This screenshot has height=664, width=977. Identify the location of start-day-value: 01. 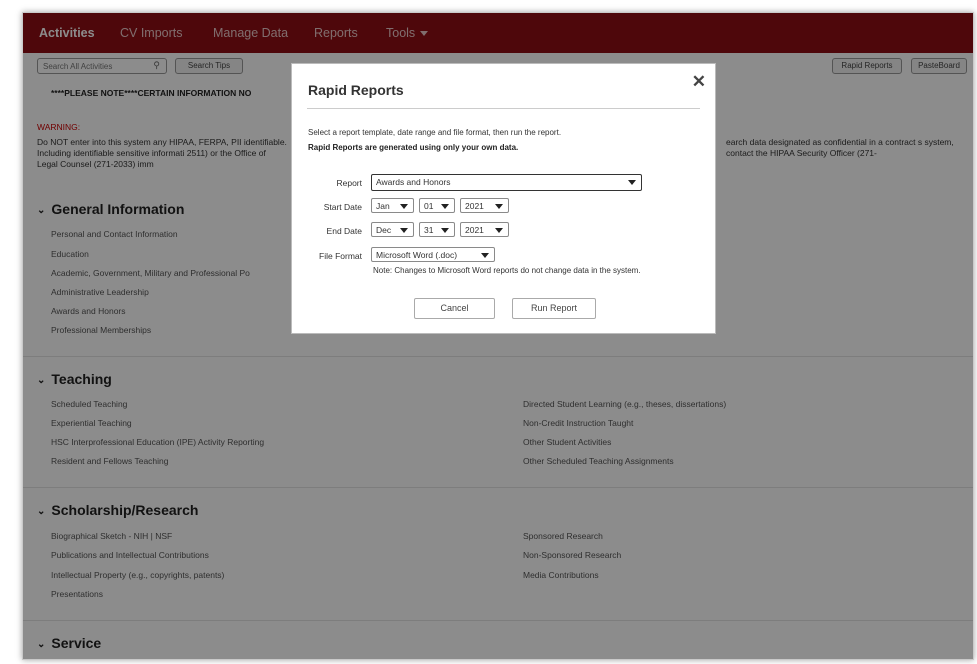
(429, 206).